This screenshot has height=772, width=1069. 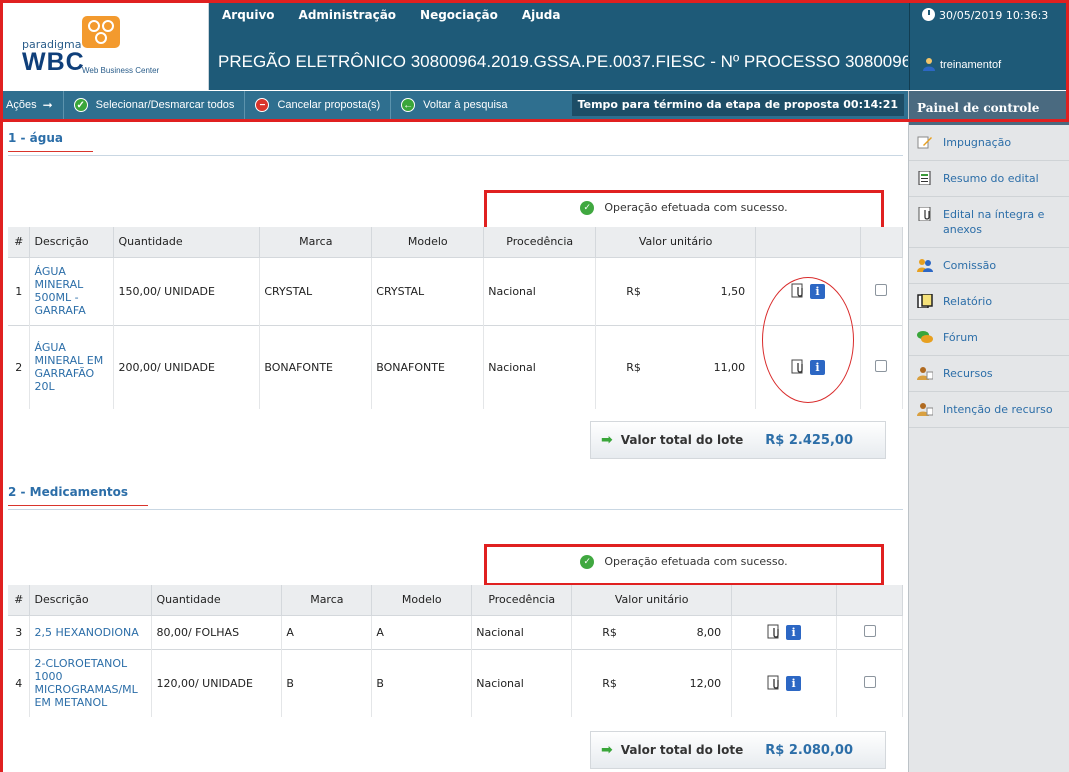 I want to click on row-num: 1, so click(x=19, y=290).